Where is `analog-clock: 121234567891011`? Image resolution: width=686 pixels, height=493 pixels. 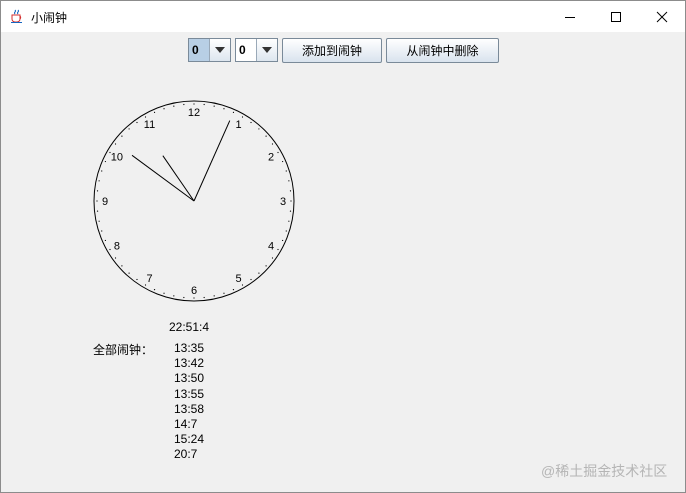
analog-clock: 121234567891011 is located at coordinates (194, 201).